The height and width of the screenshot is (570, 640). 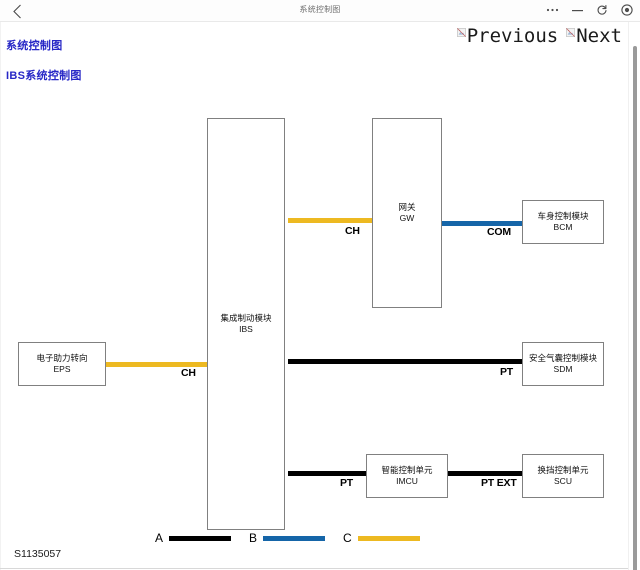 I want to click on minimize-icon, so click(x=577, y=10).